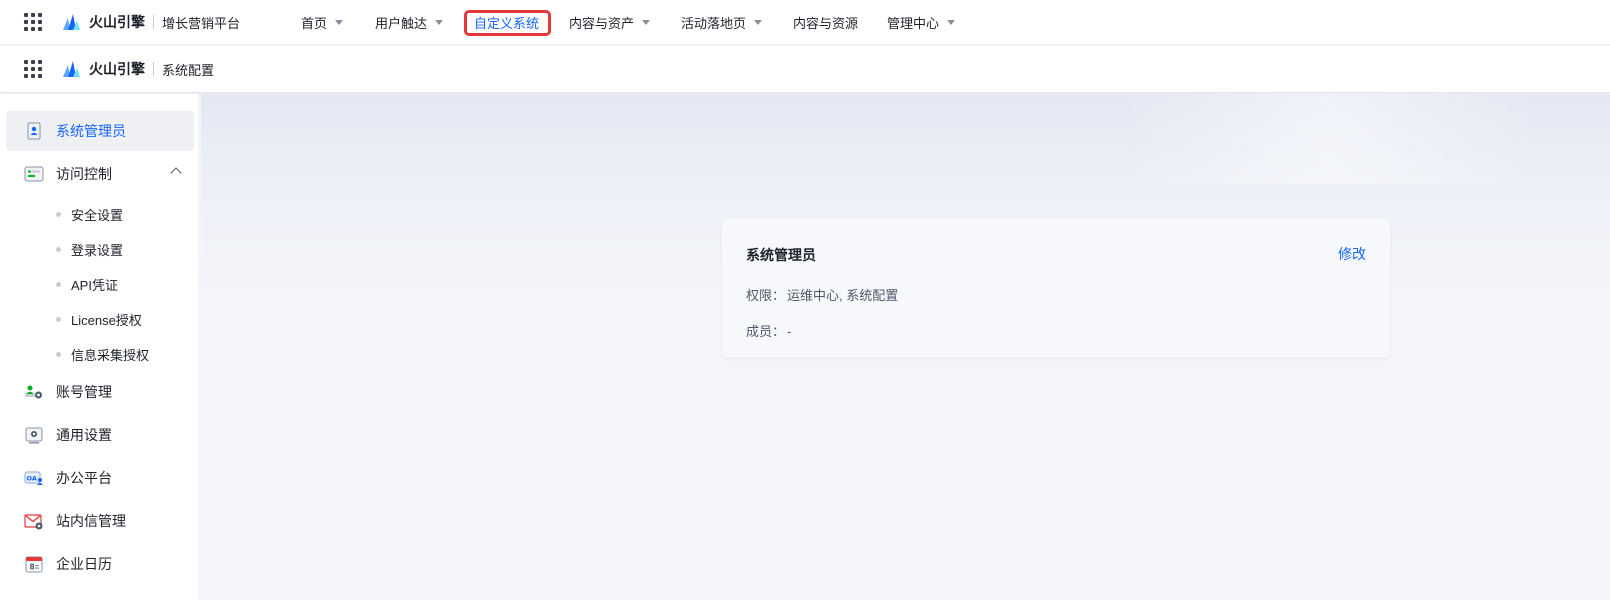  Describe the element at coordinates (843, 295) in the screenshot. I see `permission-value: 运维中心, 系统配置` at that location.